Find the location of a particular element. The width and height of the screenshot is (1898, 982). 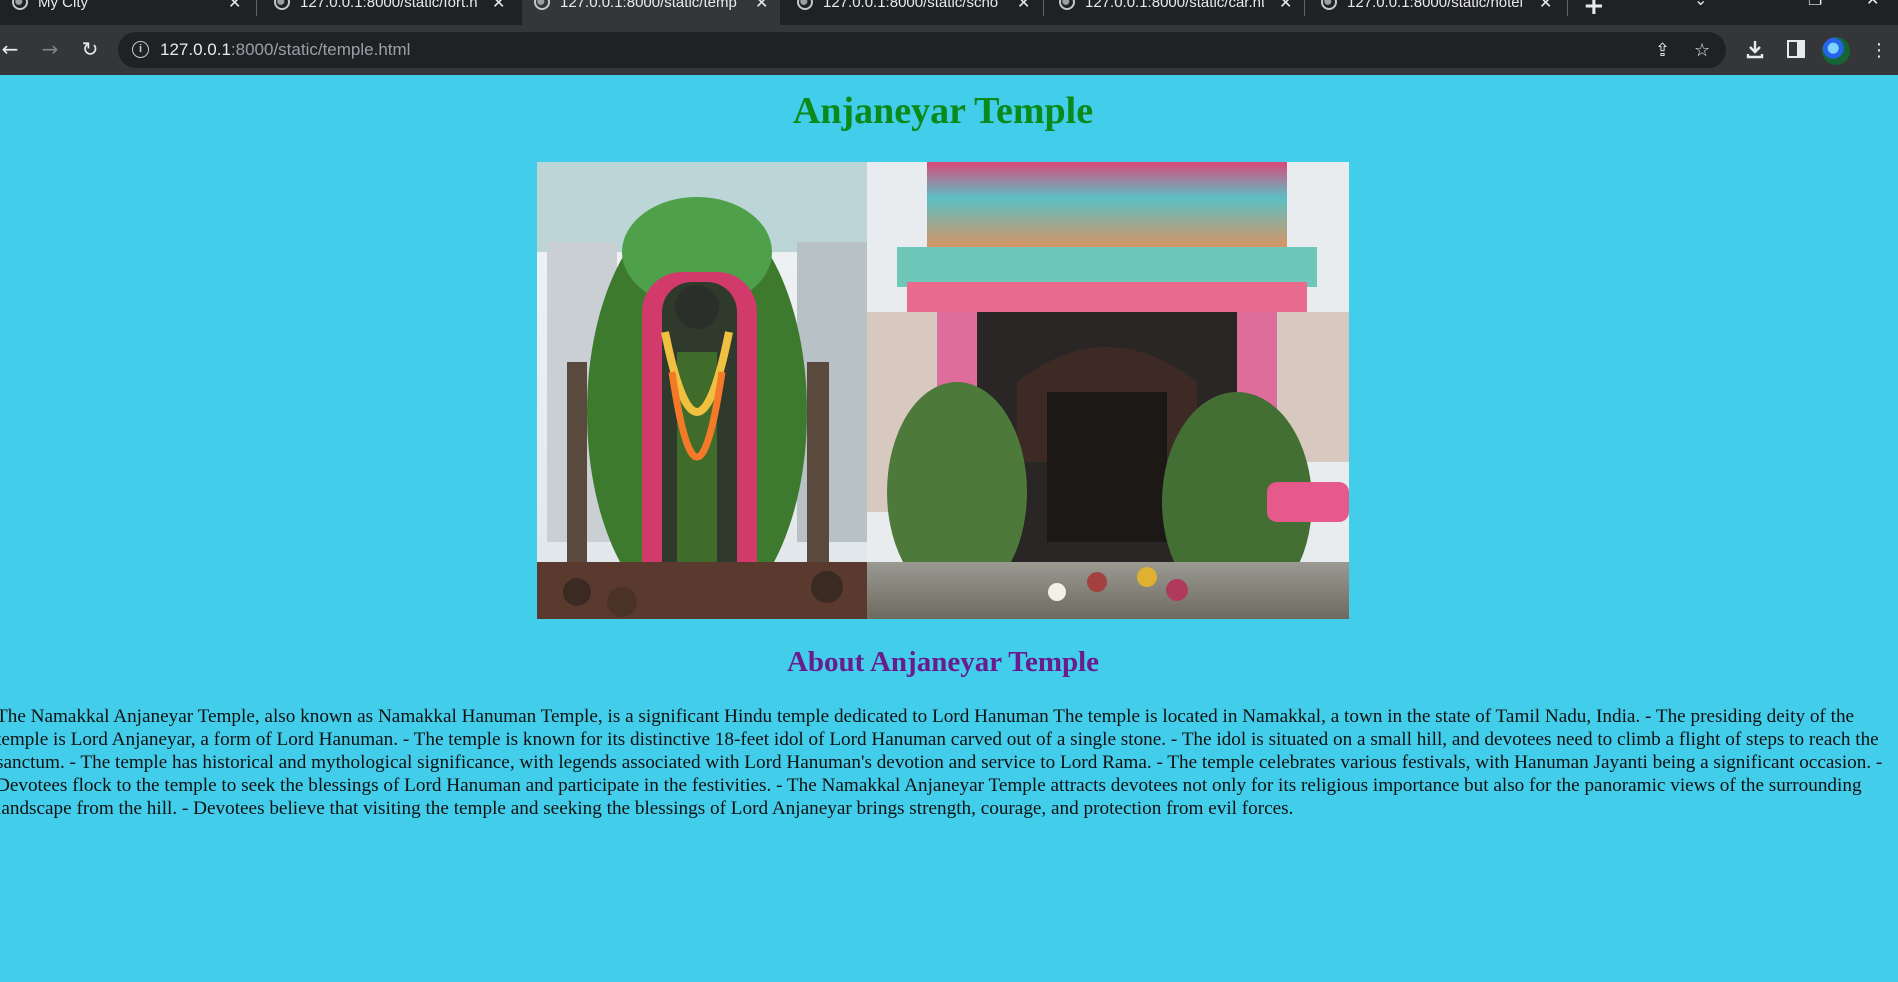

info-icon: i is located at coordinates (140, 49).